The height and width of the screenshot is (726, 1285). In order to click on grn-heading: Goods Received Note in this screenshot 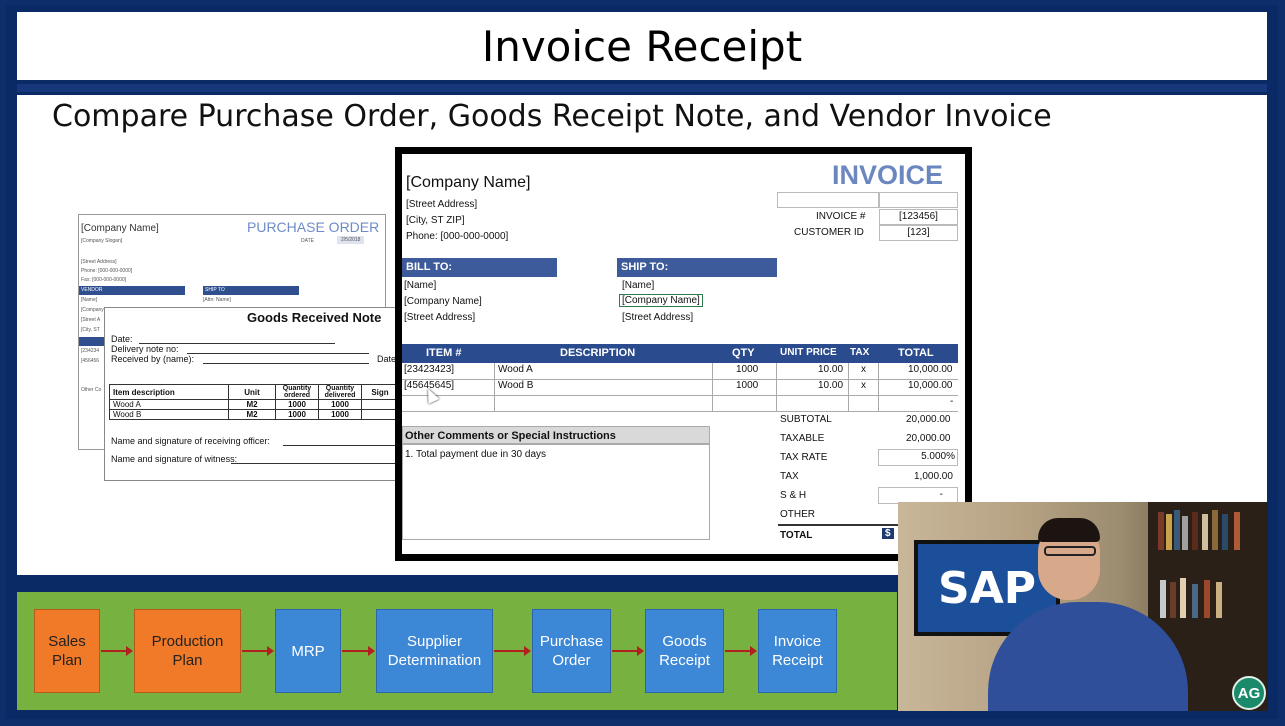, I will do `click(314, 317)`.